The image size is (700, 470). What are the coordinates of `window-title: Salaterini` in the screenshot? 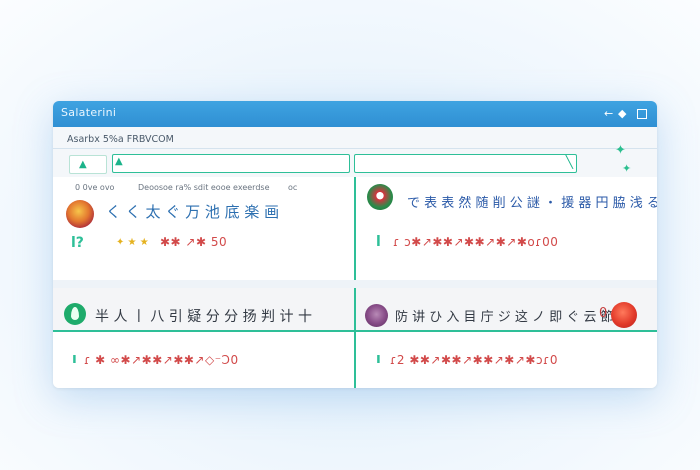 It's located at (89, 112).